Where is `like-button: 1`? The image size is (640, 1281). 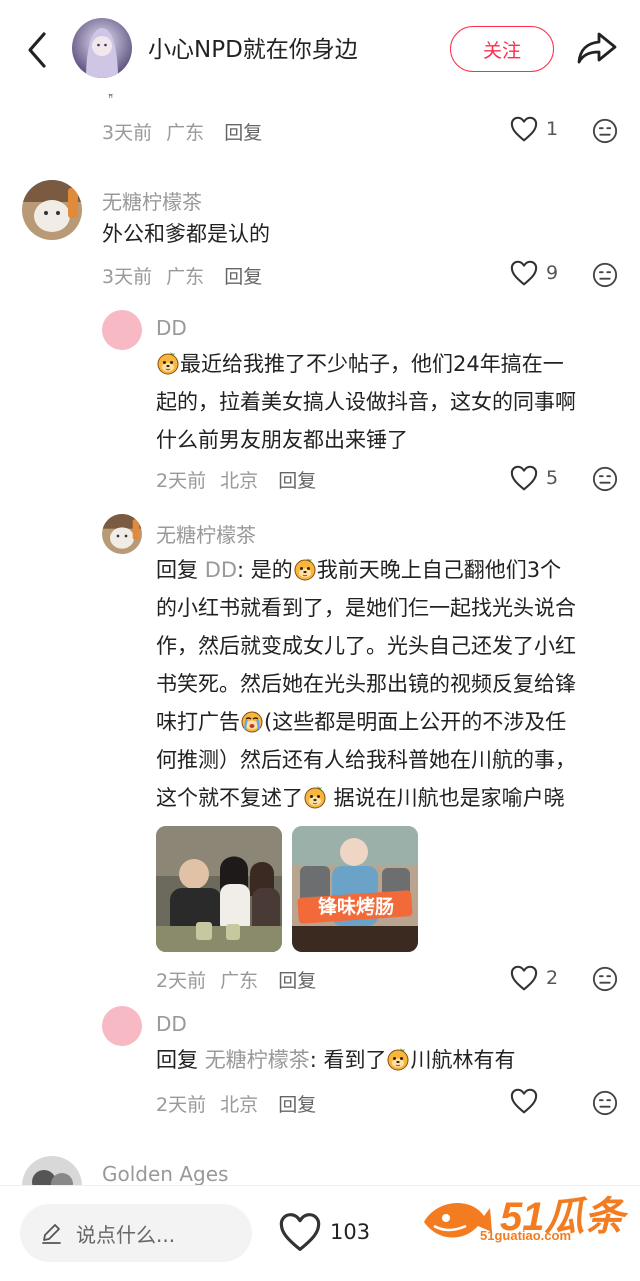 like-button: 1 is located at coordinates (534, 129).